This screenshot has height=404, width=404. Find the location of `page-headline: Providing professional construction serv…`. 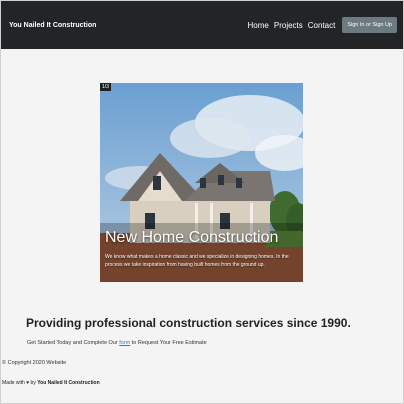

page-headline: Providing professional construction serv… is located at coordinates (188, 323).